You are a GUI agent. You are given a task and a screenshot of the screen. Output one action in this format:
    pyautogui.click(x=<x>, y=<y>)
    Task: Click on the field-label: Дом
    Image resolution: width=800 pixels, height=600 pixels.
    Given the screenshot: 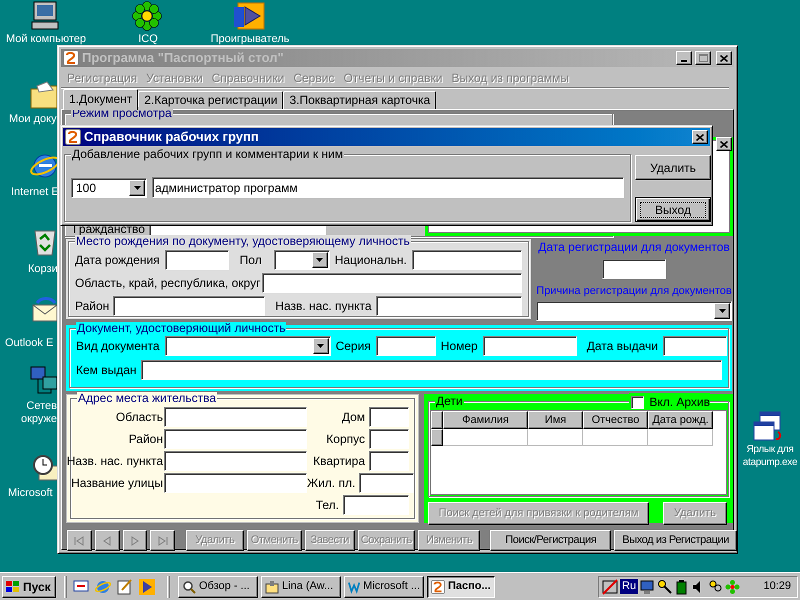 What is the action you would take?
    pyautogui.click(x=353, y=417)
    